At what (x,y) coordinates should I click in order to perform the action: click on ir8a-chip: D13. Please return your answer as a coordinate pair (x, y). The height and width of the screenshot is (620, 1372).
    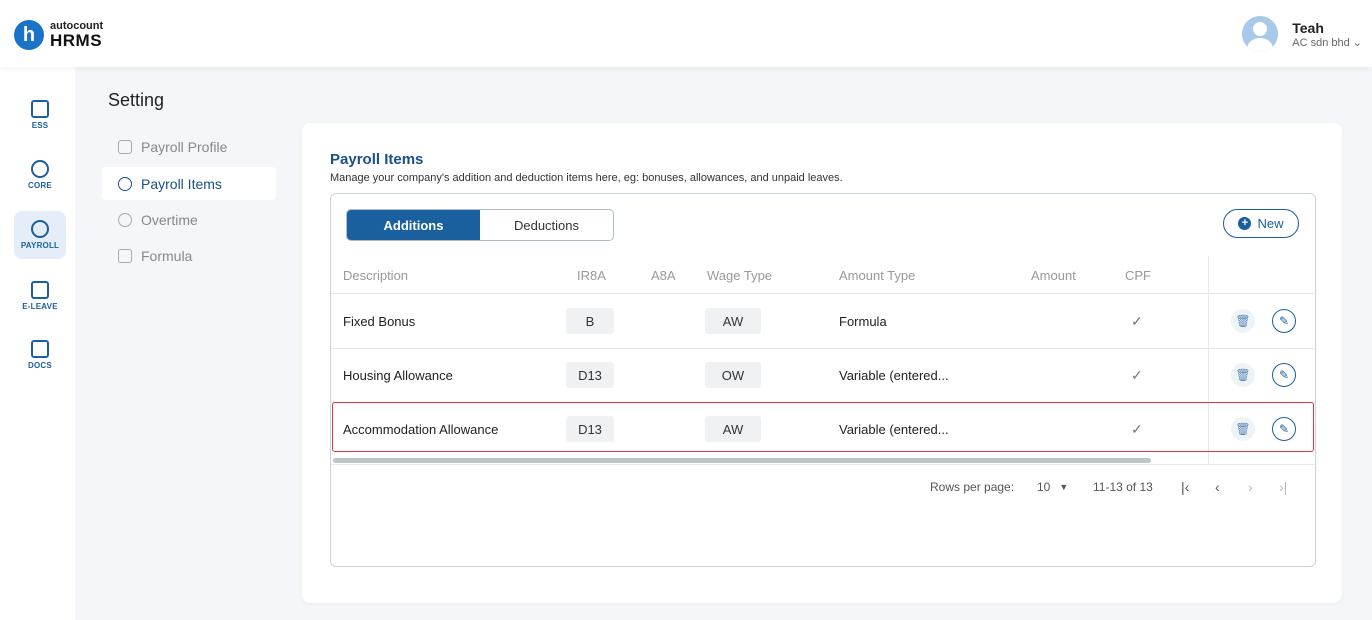
    Looking at the image, I should click on (590, 375).